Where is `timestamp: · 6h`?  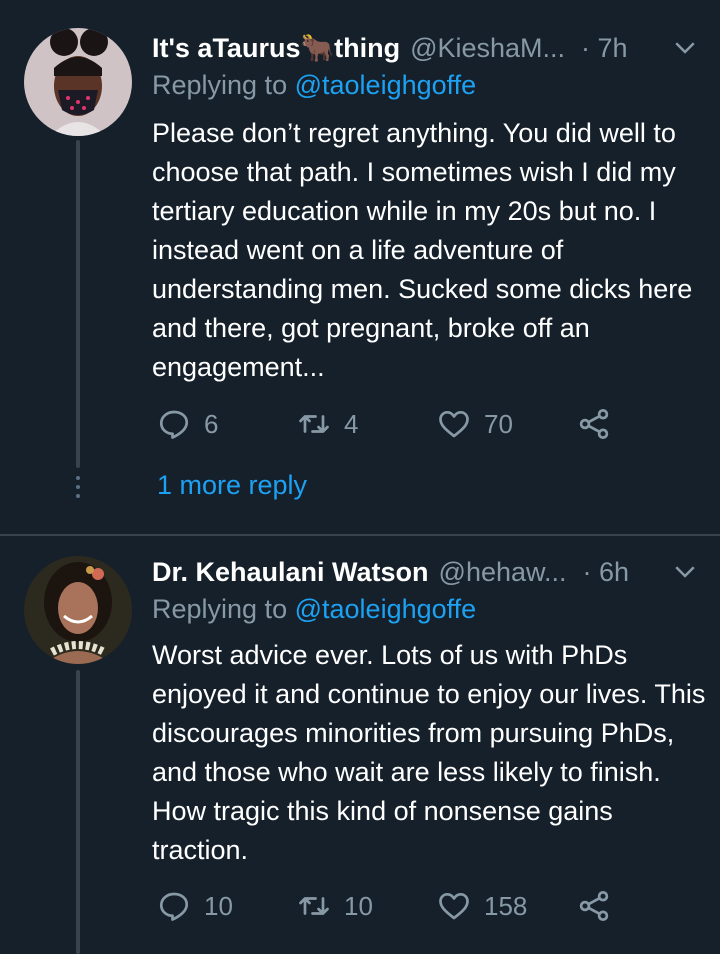
timestamp: · 6h is located at coordinates (606, 572).